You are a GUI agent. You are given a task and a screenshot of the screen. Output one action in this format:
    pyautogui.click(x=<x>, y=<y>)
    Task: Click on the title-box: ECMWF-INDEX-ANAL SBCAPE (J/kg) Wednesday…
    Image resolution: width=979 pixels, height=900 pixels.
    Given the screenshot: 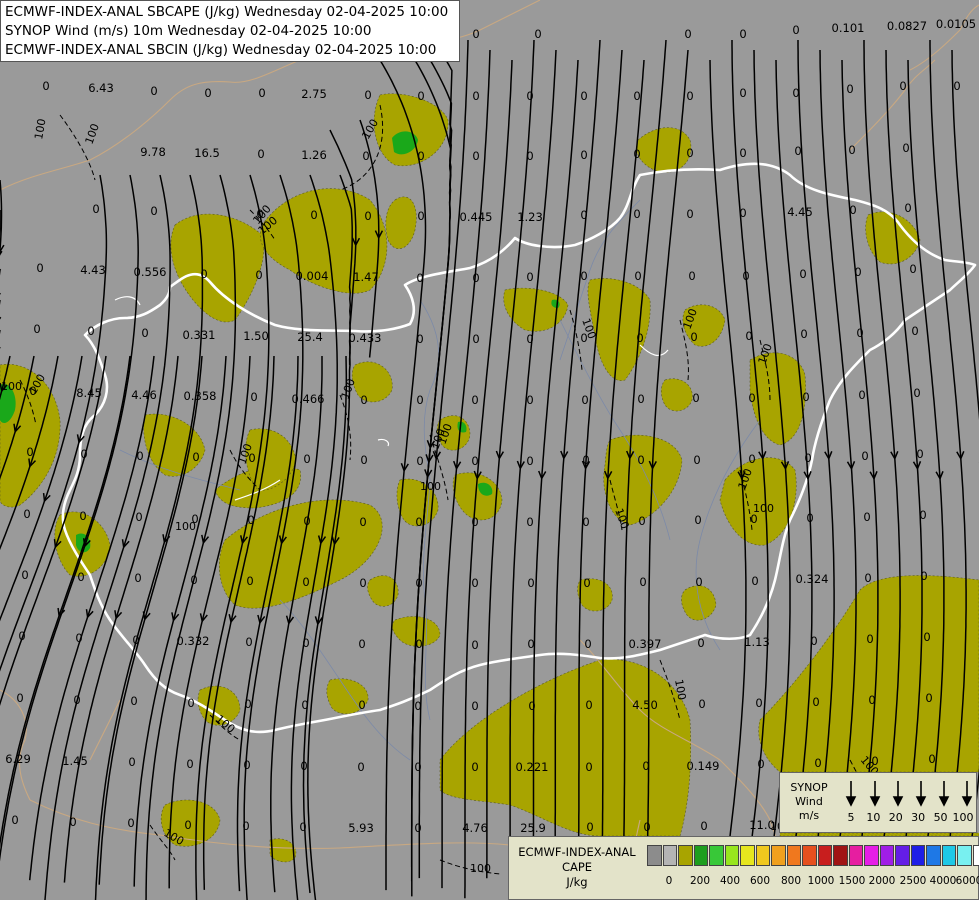 What is the action you would take?
    pyautogui.click(x=230, y=31)
    